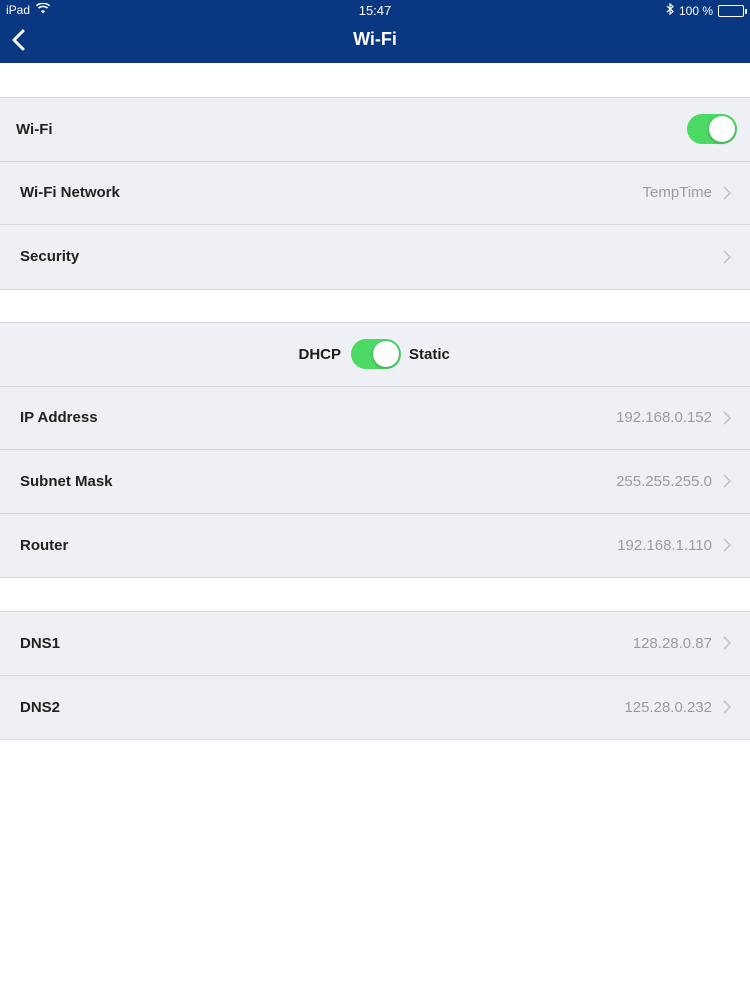 The image size is (750, 1000). I want to click on page-title: Wi-Fi, so click(375, 39).